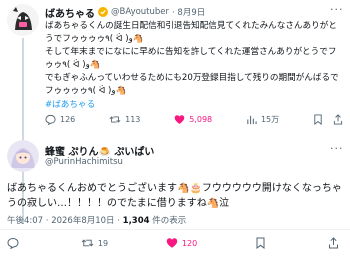  Describe the element at coordinates (189, 243) in the screenshot. I see `like-count: 120` at that location.